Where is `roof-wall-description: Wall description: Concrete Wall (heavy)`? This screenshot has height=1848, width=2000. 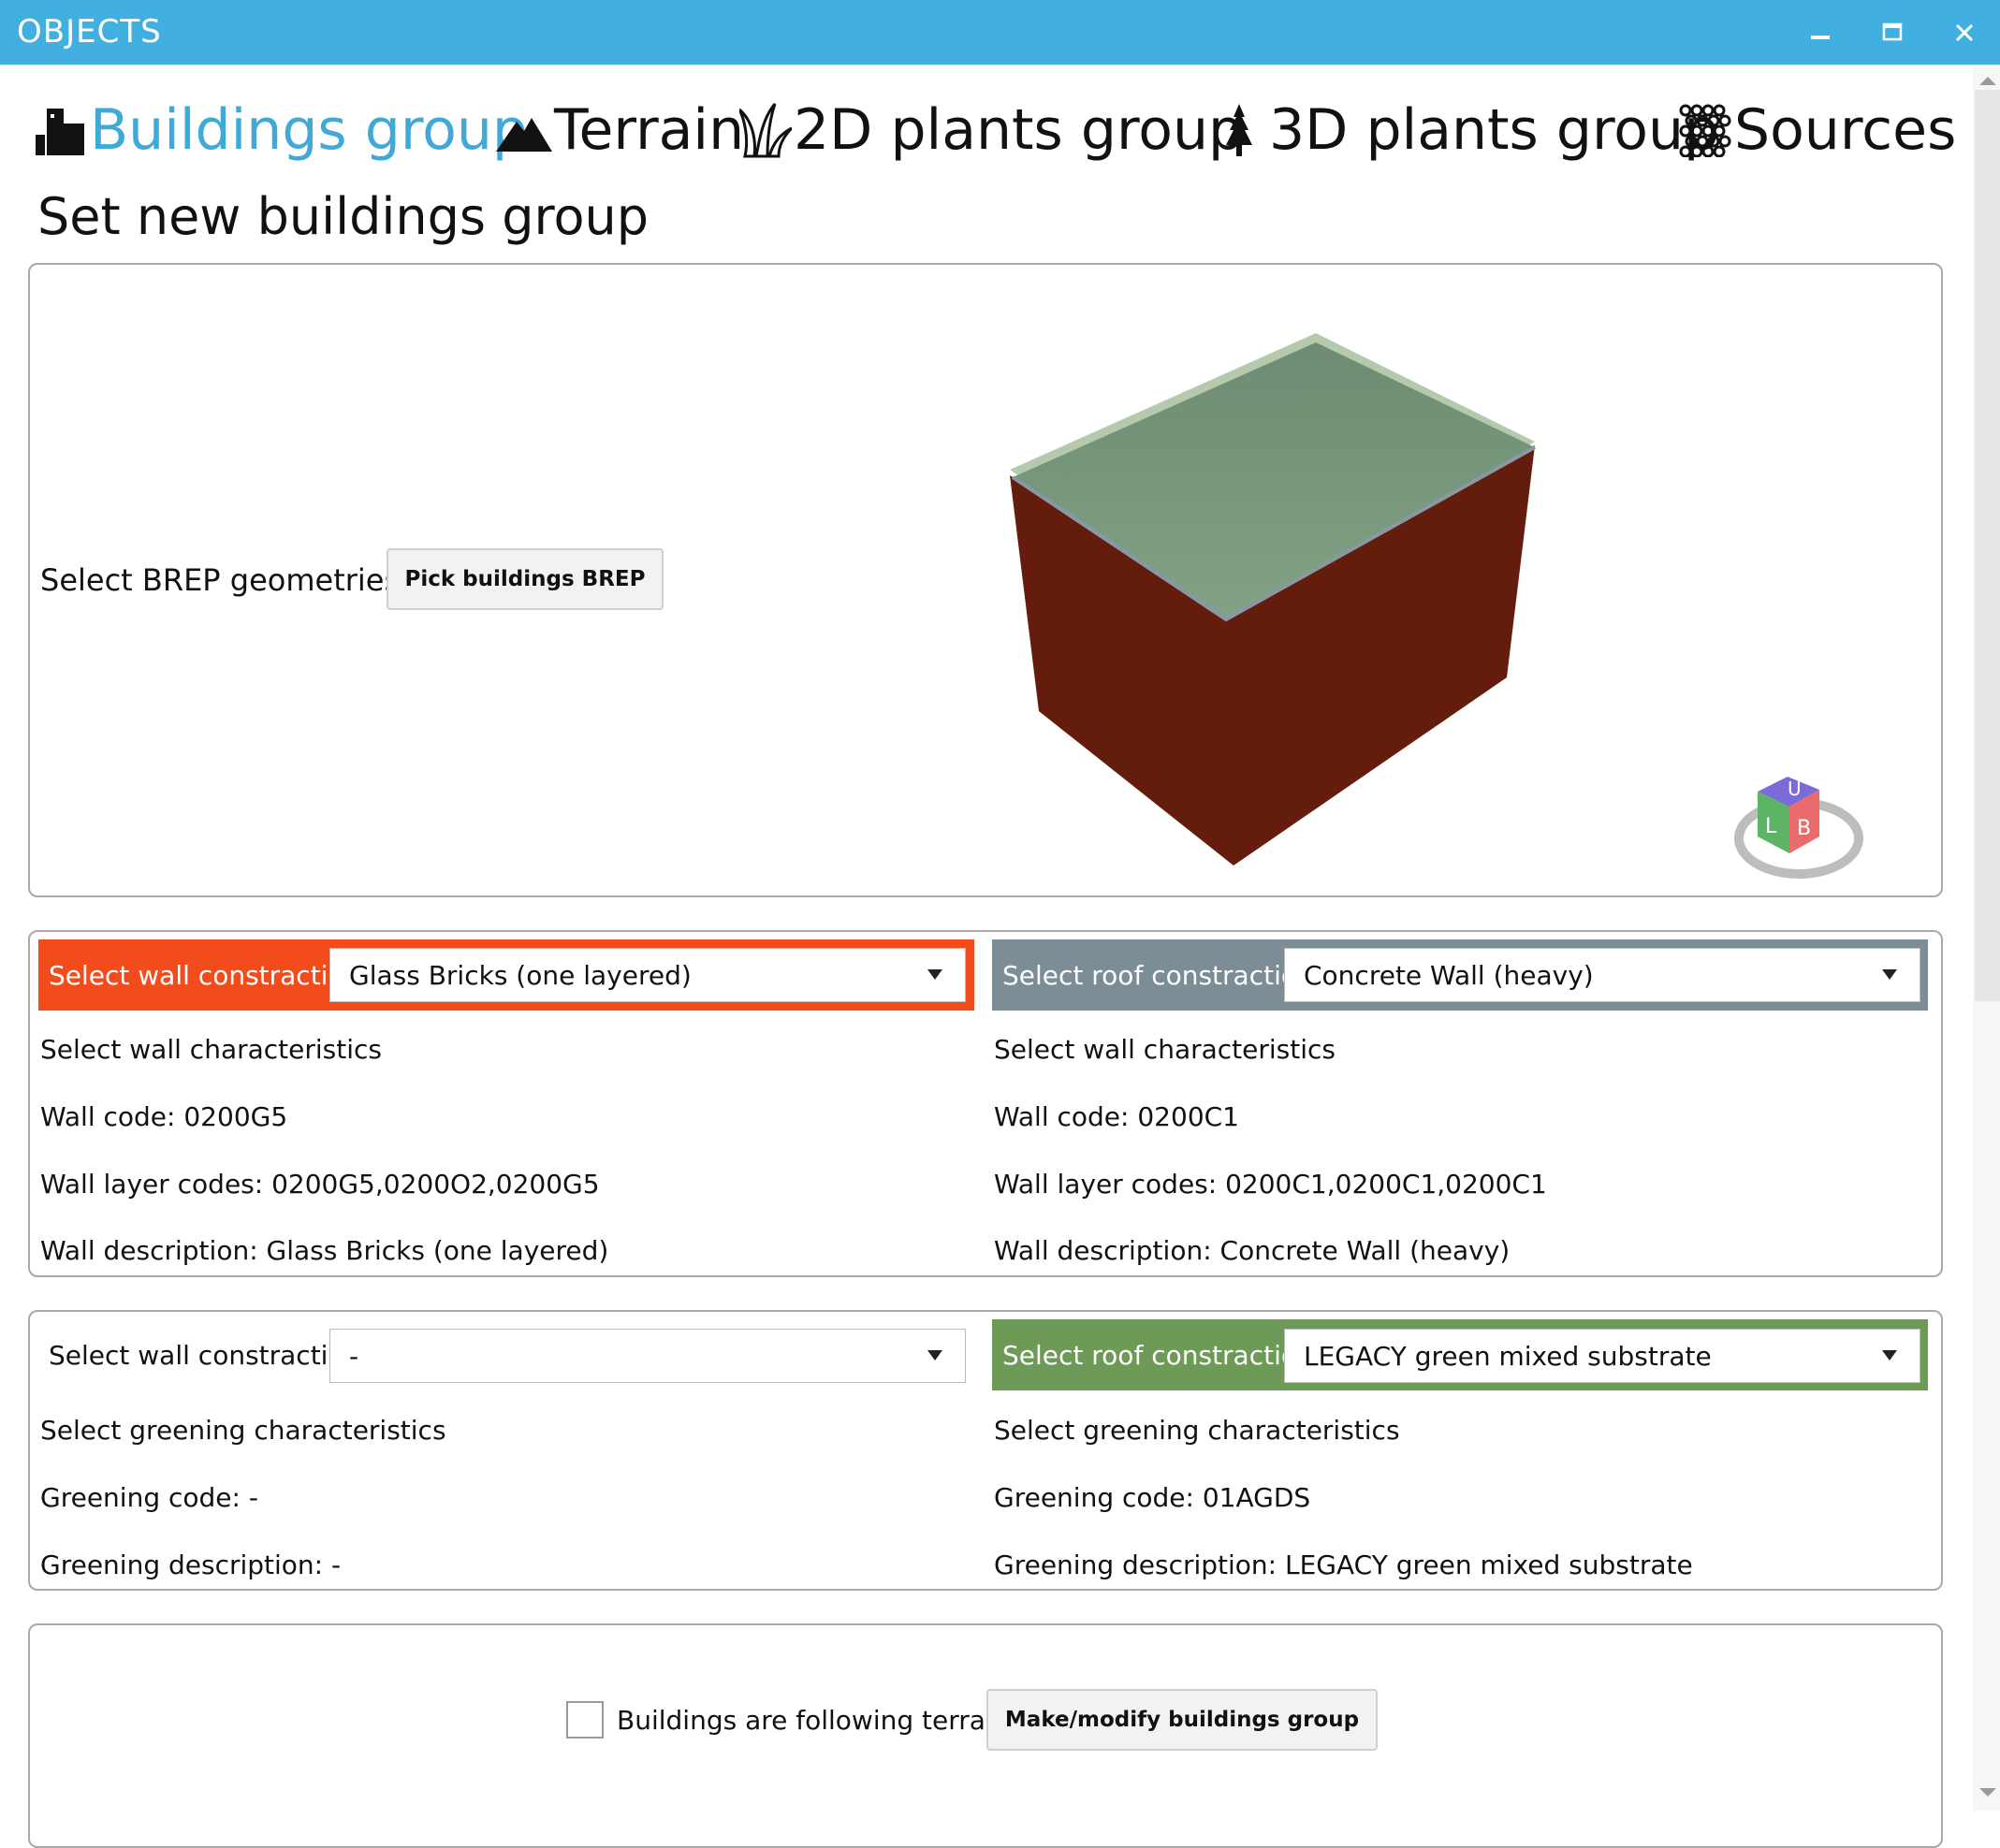 roof-wall-description: Wall description: Concrete Wall (heavy) is located at coordinates (1252, 1250).